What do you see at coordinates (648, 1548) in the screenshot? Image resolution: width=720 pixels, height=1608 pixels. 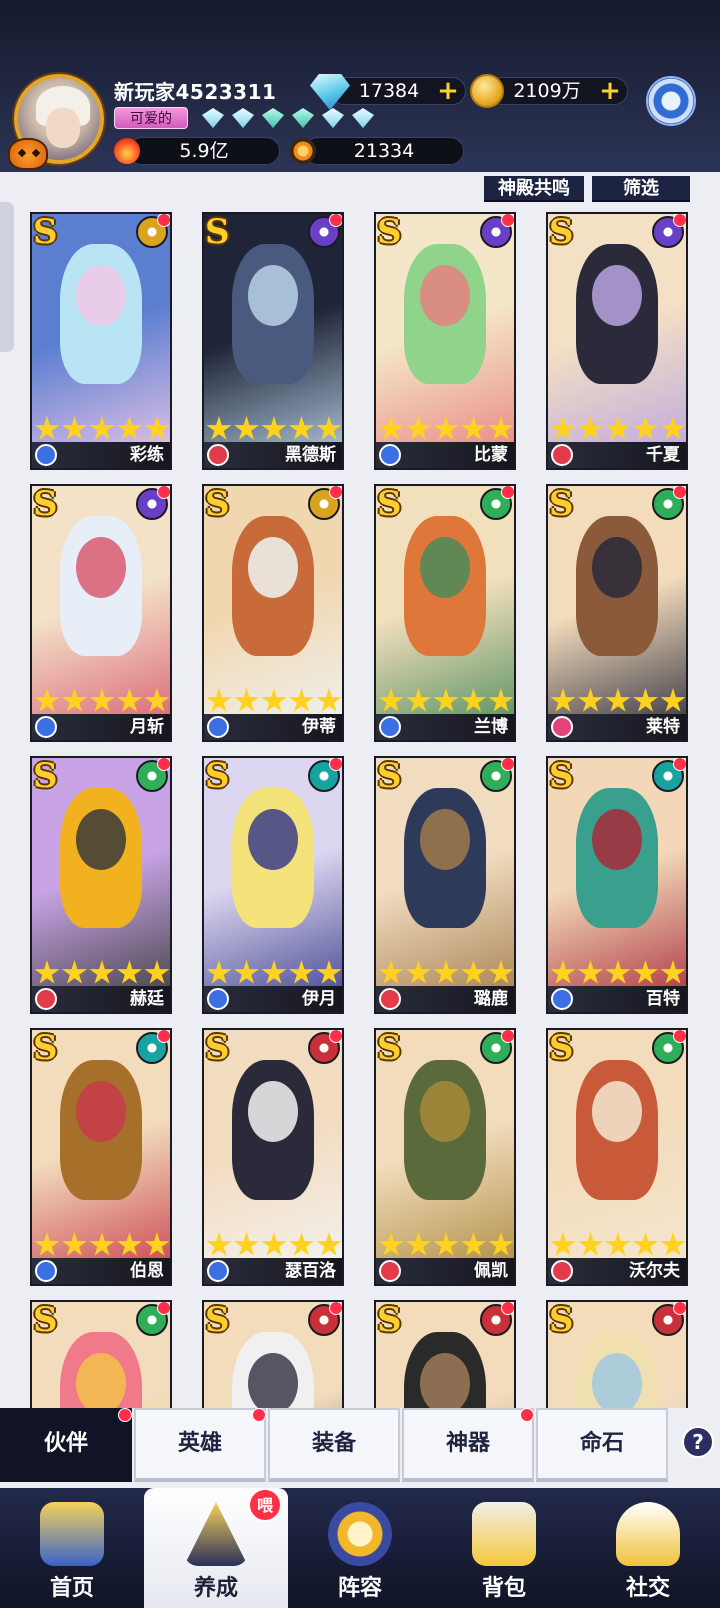 I see `nav-social: 社交` at bounding box center [648, 1548].